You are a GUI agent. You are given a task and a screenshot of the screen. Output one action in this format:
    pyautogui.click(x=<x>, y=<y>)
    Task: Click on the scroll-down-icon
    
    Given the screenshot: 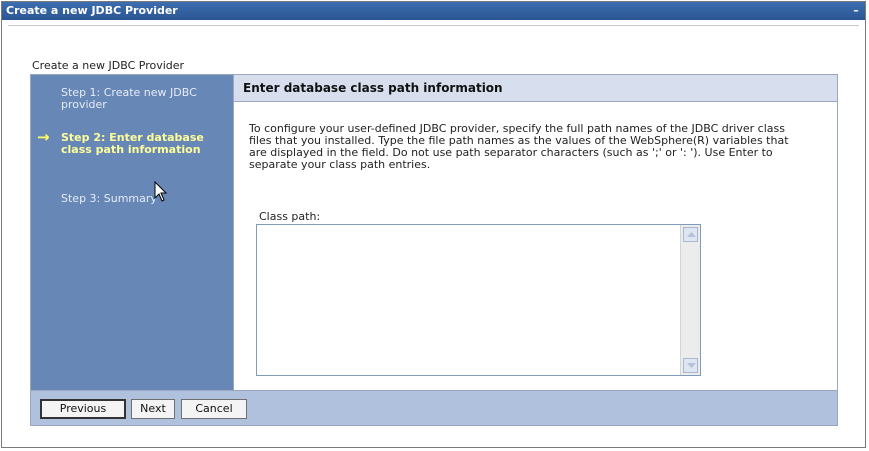 What is the action you would take?
    pyautogui.click(x=690, y=365)
    